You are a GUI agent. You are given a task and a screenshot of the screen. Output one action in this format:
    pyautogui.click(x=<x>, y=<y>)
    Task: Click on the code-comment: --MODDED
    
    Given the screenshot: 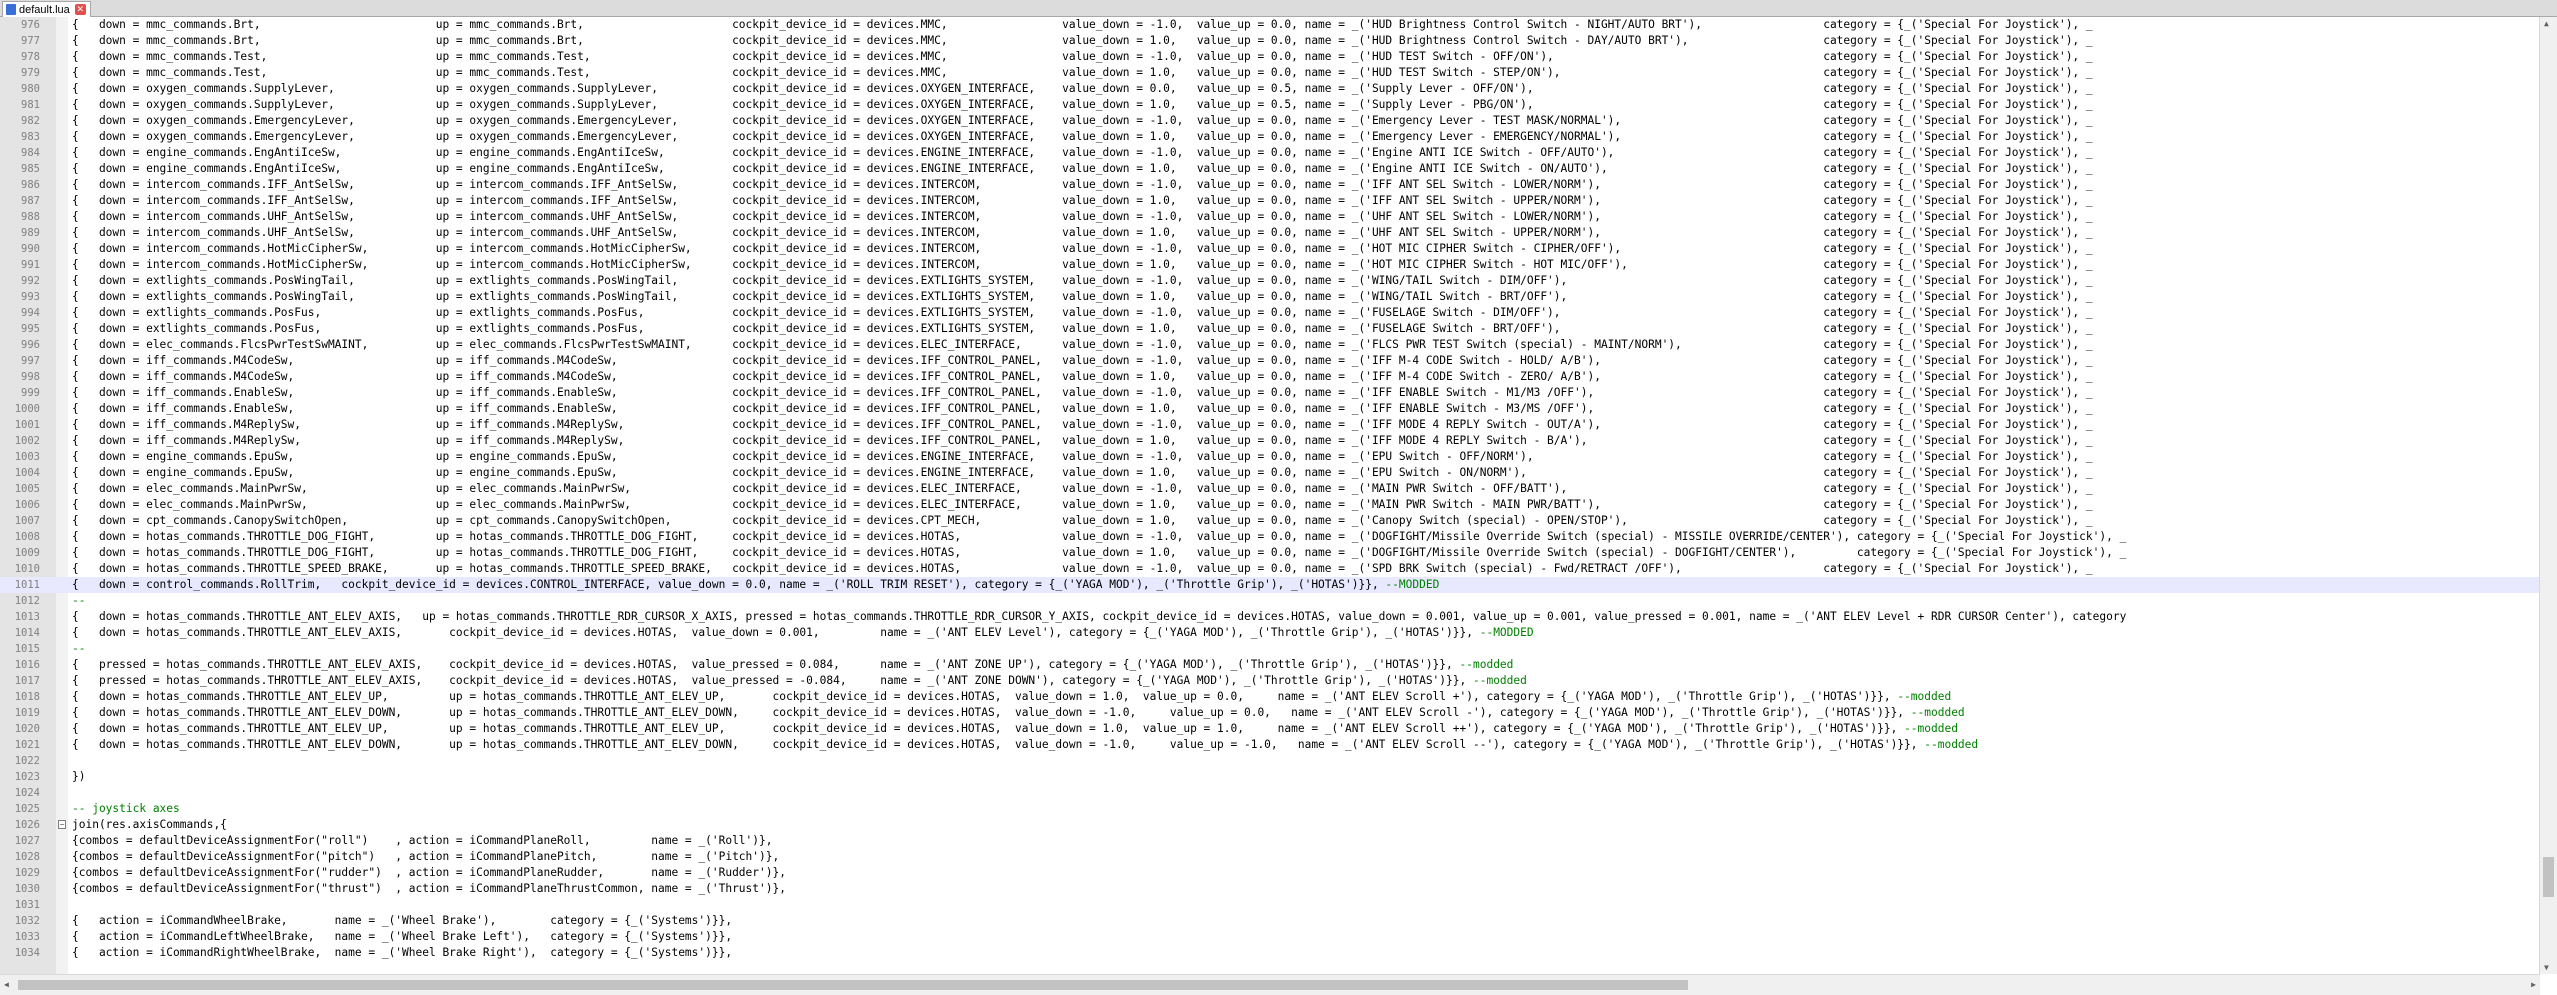 What is the action you would take?
    pyautogui.click(x=1506, y=632)
    